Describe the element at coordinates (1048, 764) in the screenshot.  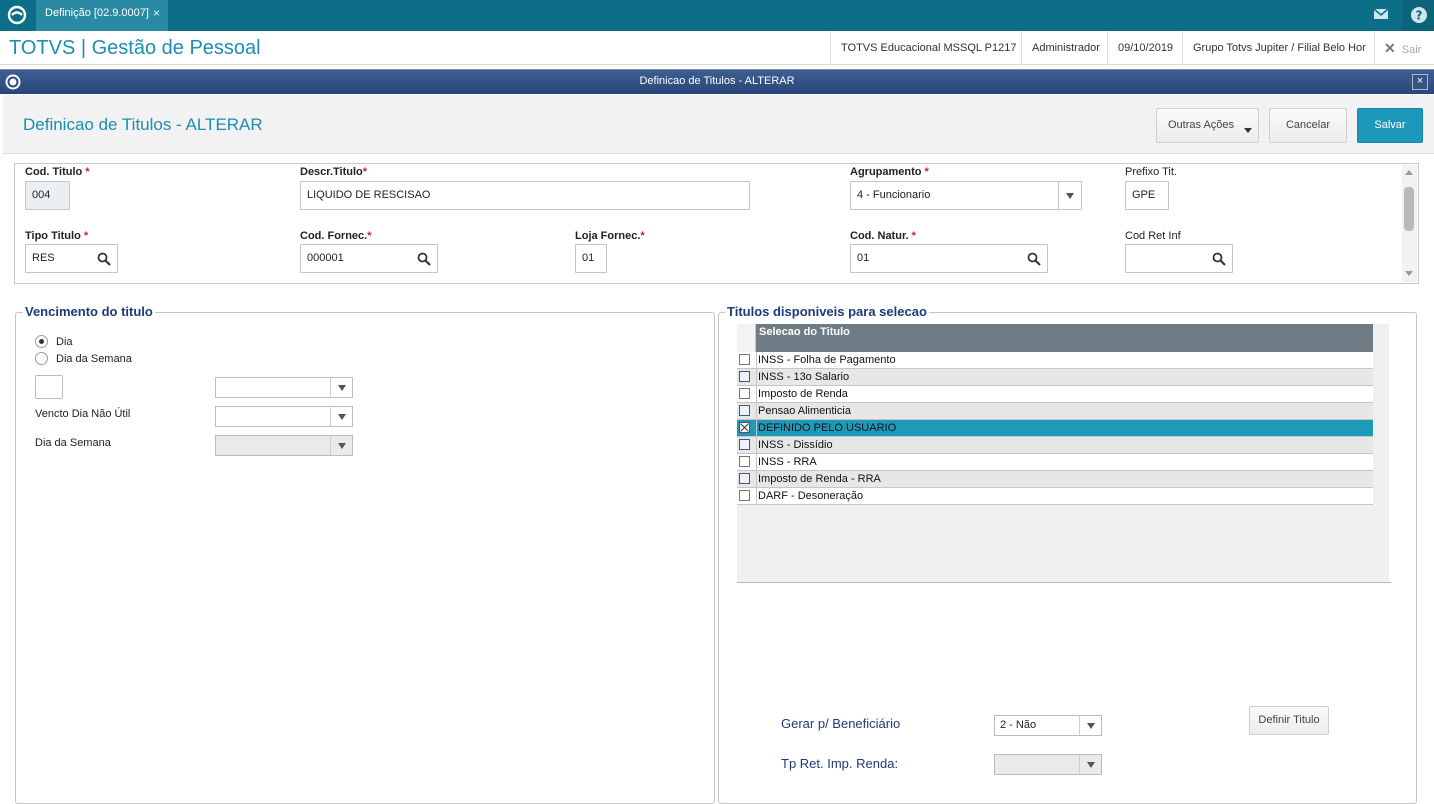
I see `tp-ret-imp-renda-select` at that location.